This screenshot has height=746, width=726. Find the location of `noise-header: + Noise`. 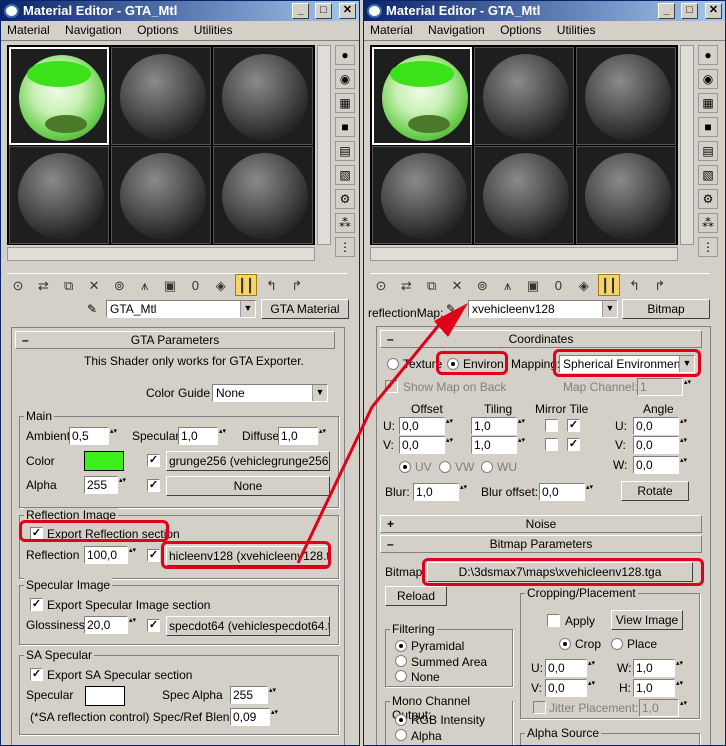

noise-header: + Noise is located at coordinates (541, 524).